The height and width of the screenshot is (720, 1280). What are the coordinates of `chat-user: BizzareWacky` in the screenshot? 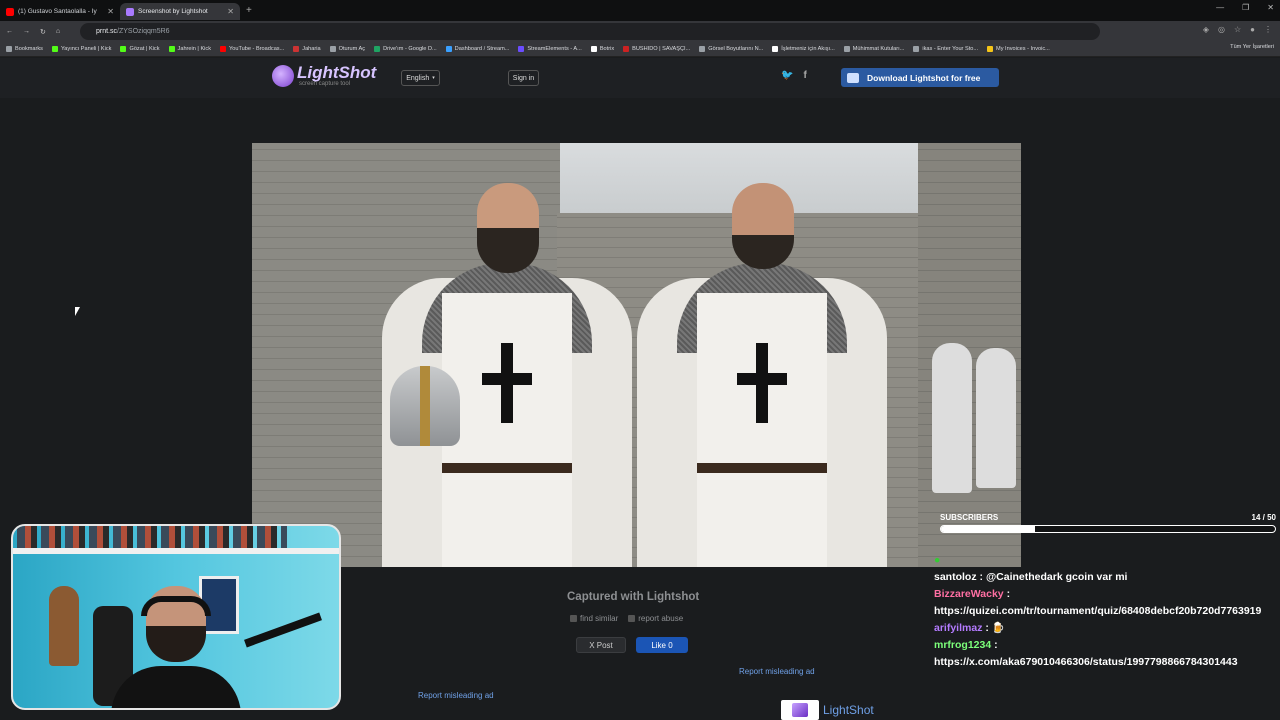 It's located at (969, 594).